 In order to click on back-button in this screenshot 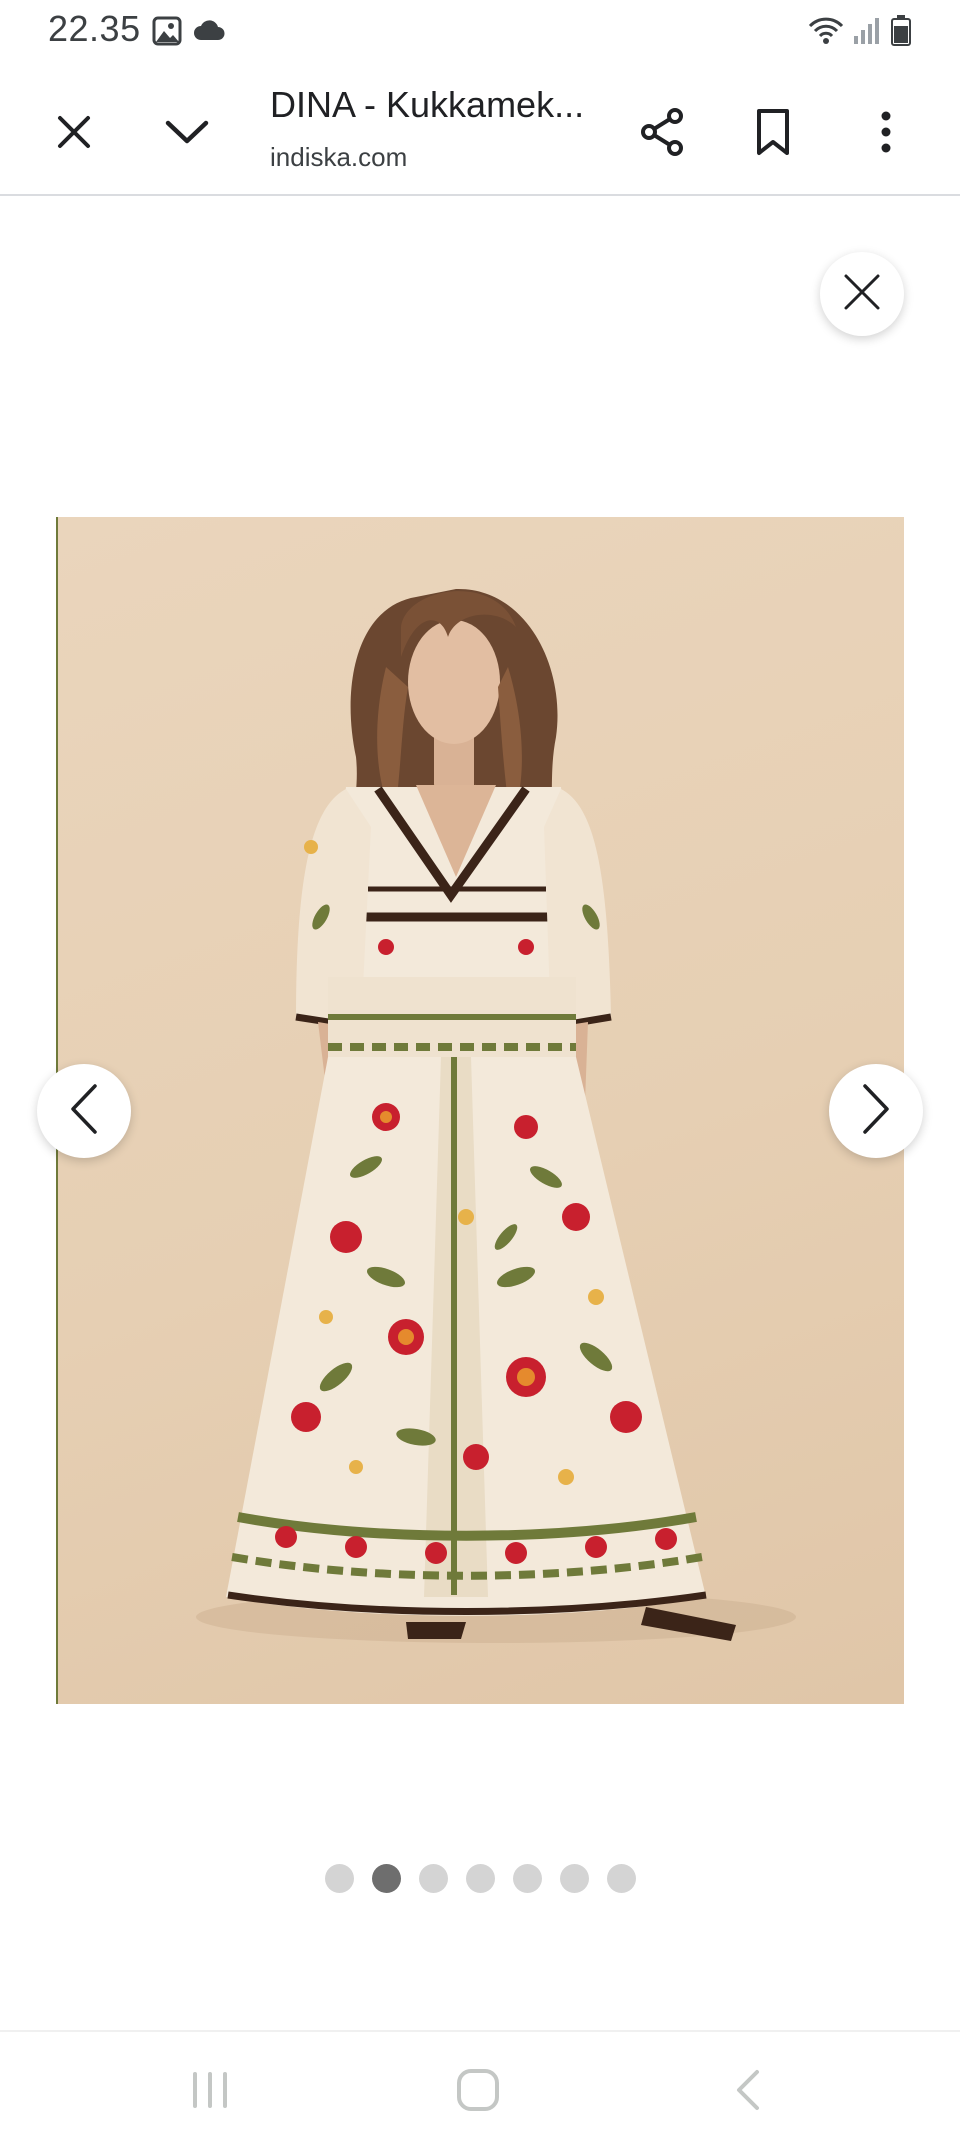, I will do `click(748, 2092)`.